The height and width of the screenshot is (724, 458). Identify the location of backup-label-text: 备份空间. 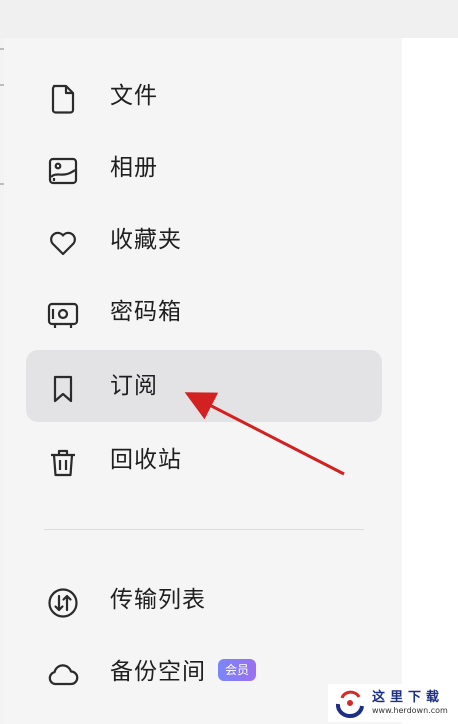
(158, 672).